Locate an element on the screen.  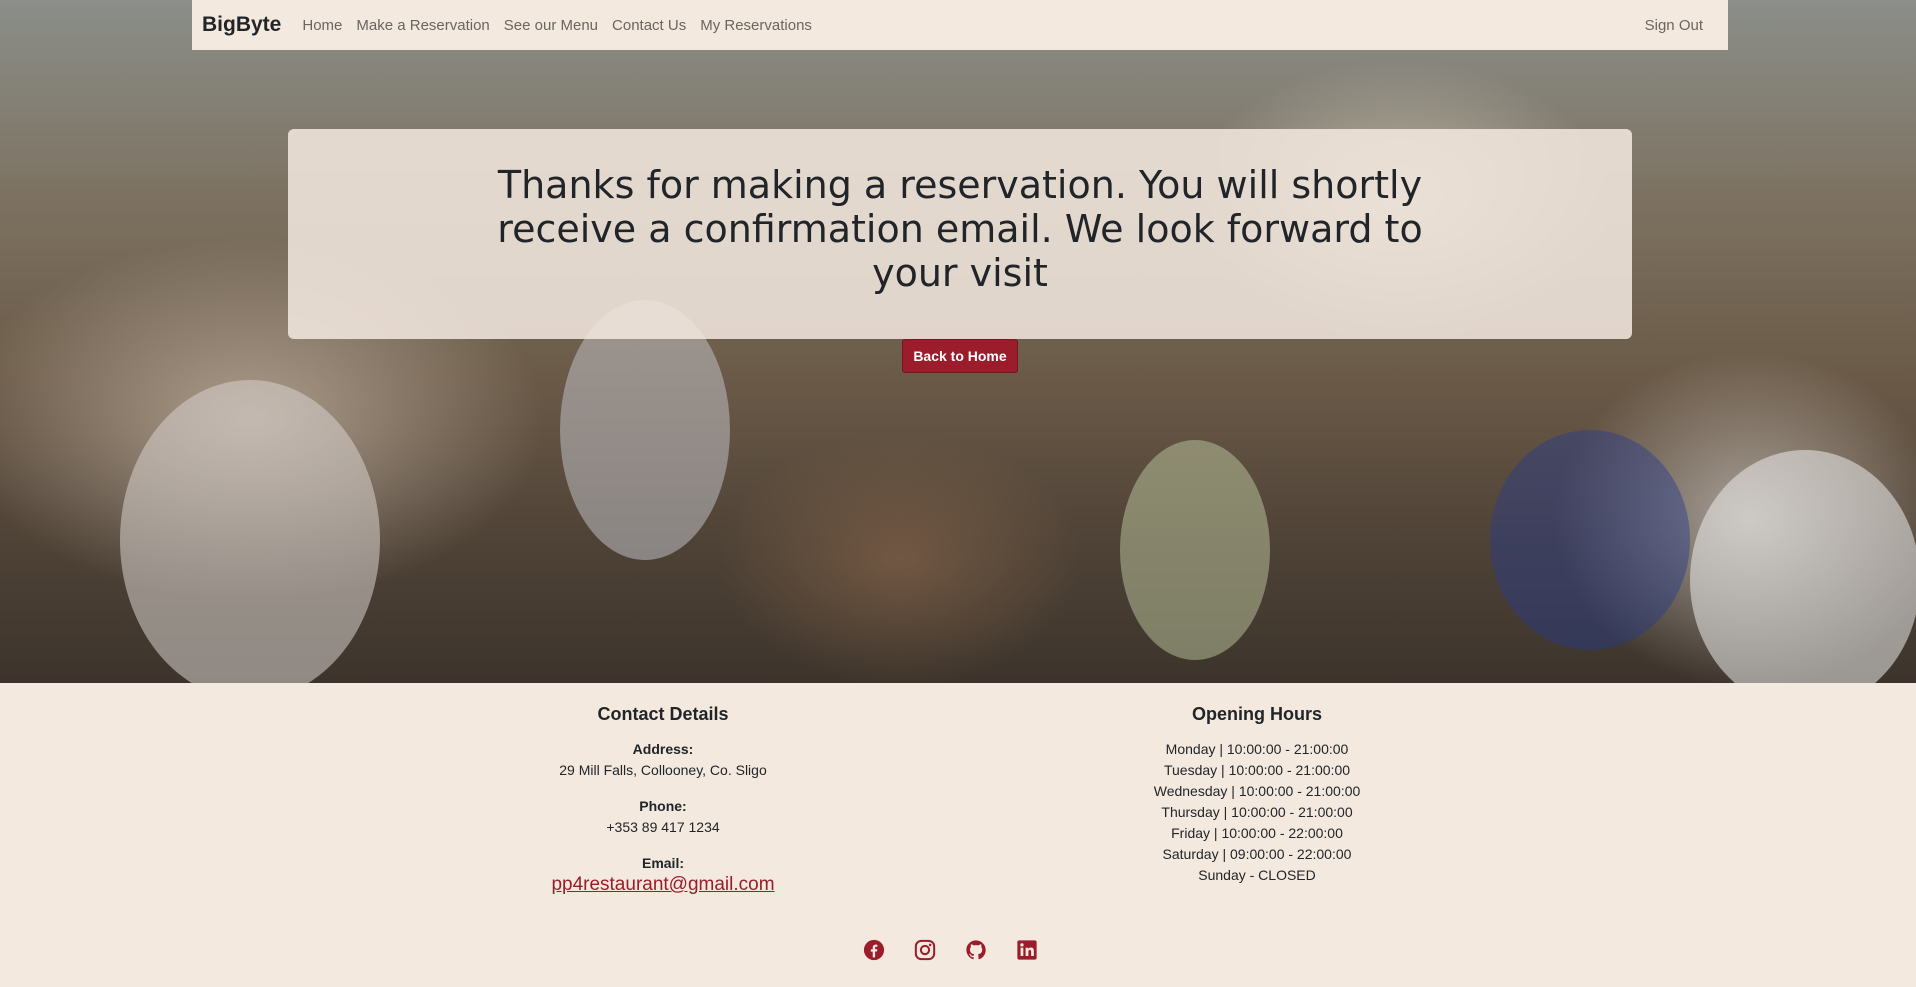
nav-make-reservation: Make a Reservation is located at coordinates (422, 25).